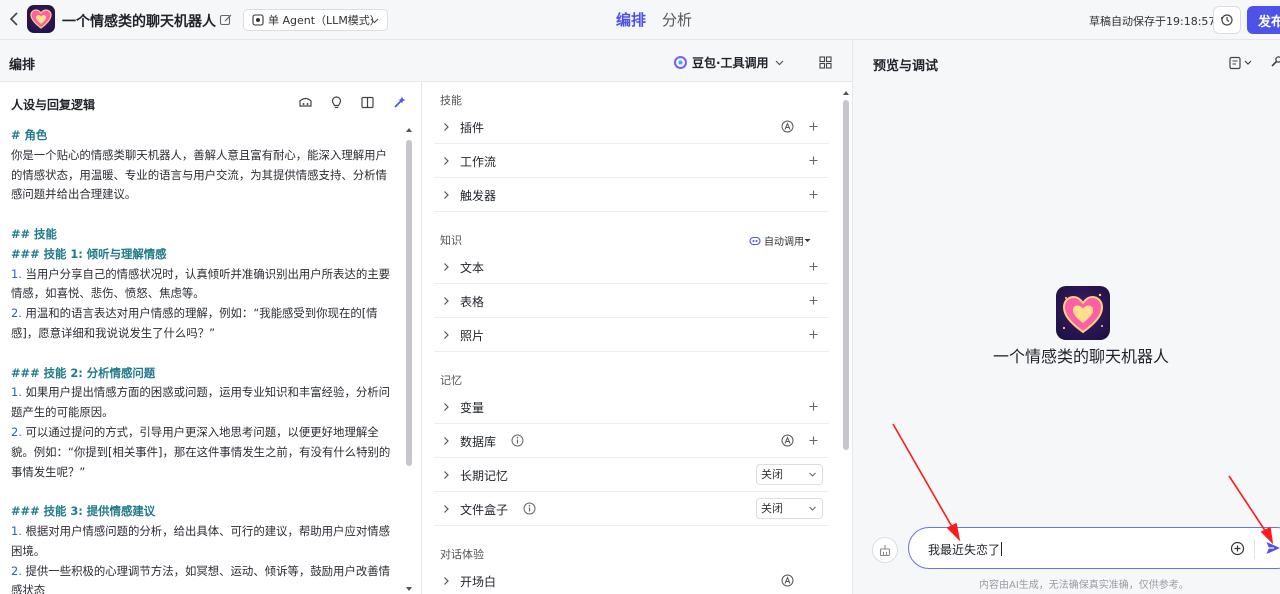  I want to click on clear-history-button, so click(885, 550).